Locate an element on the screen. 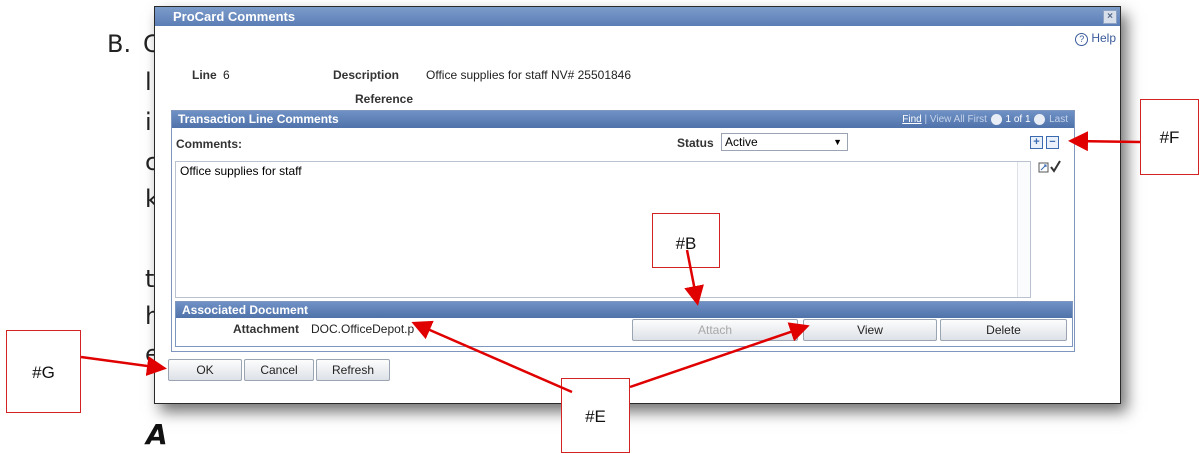 The image size is (1199, 454). arrow-e-view is located at coordinates (719, 355).